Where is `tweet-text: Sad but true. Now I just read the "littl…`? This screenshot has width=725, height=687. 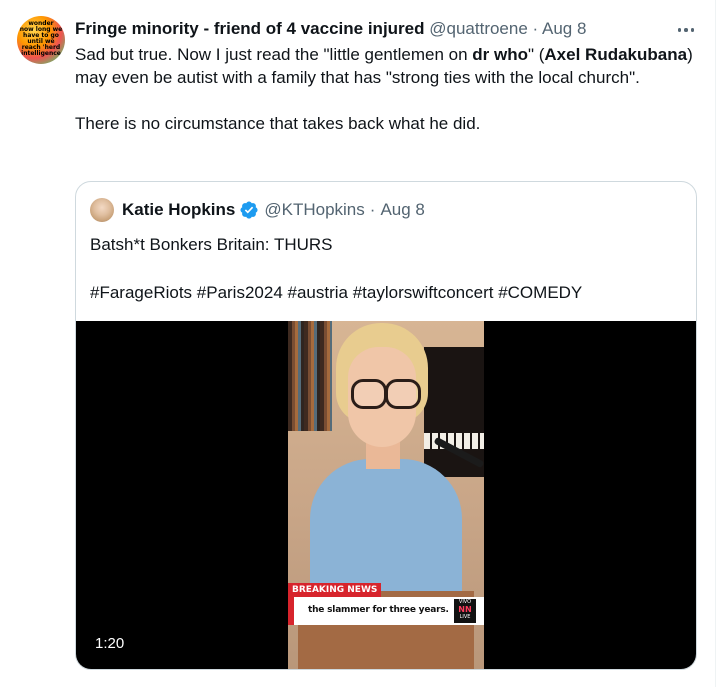
tweet-text: Sad but true. Now I just read the "littl… is located at coordinates (390, 89).